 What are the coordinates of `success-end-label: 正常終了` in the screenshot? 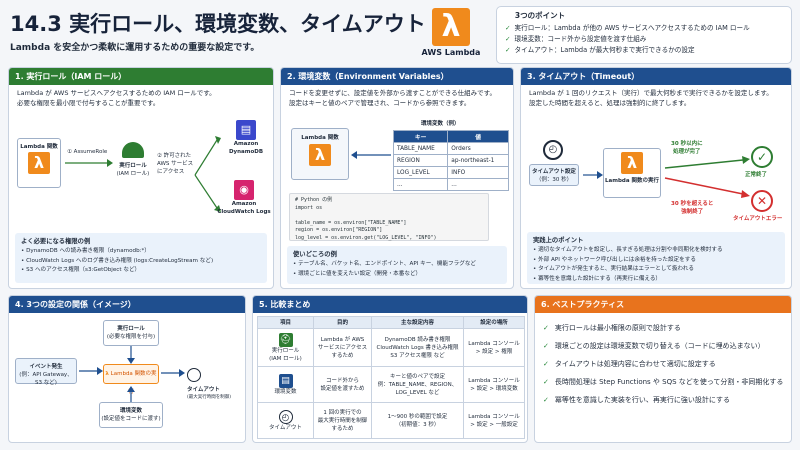 It's located at (756, 175).